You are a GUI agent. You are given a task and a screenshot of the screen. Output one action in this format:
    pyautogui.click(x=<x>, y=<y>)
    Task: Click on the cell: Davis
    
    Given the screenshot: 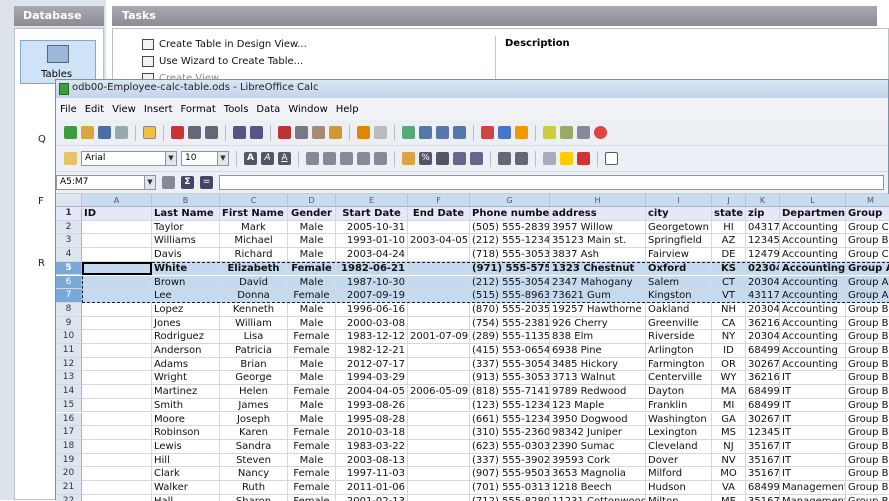 What is the action you would take?
    pyautogui.click(x=186, y=255)
    